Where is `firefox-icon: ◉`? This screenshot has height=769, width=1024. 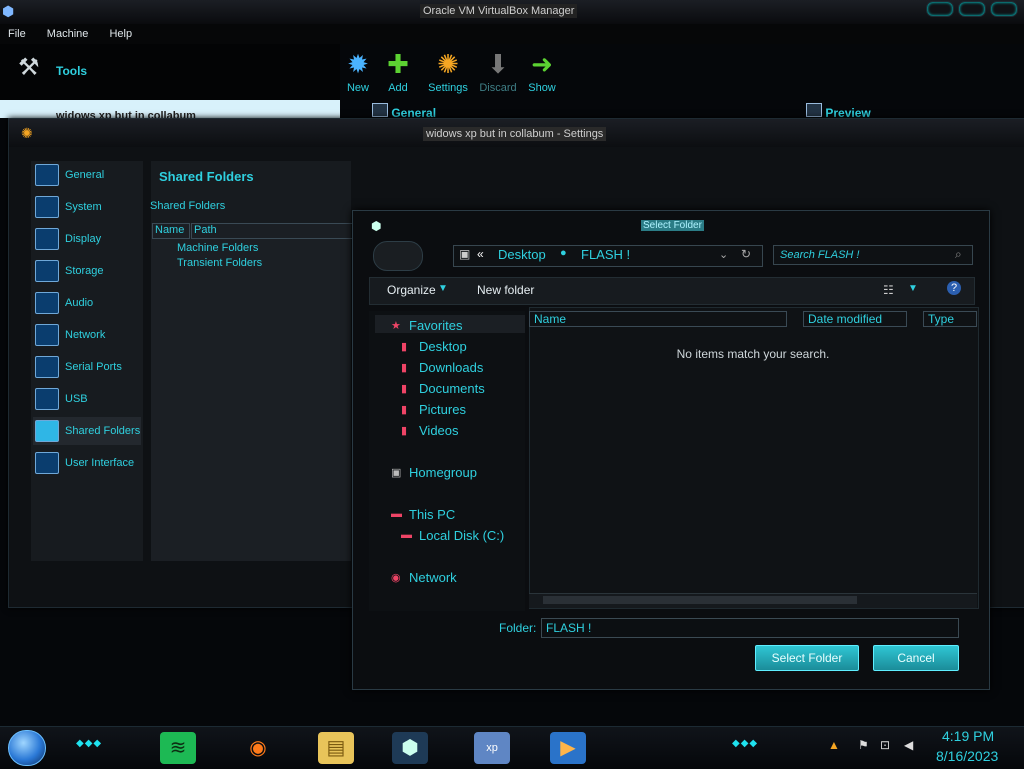
firefox-icon: ◉ is located at coordinates (258, 748).